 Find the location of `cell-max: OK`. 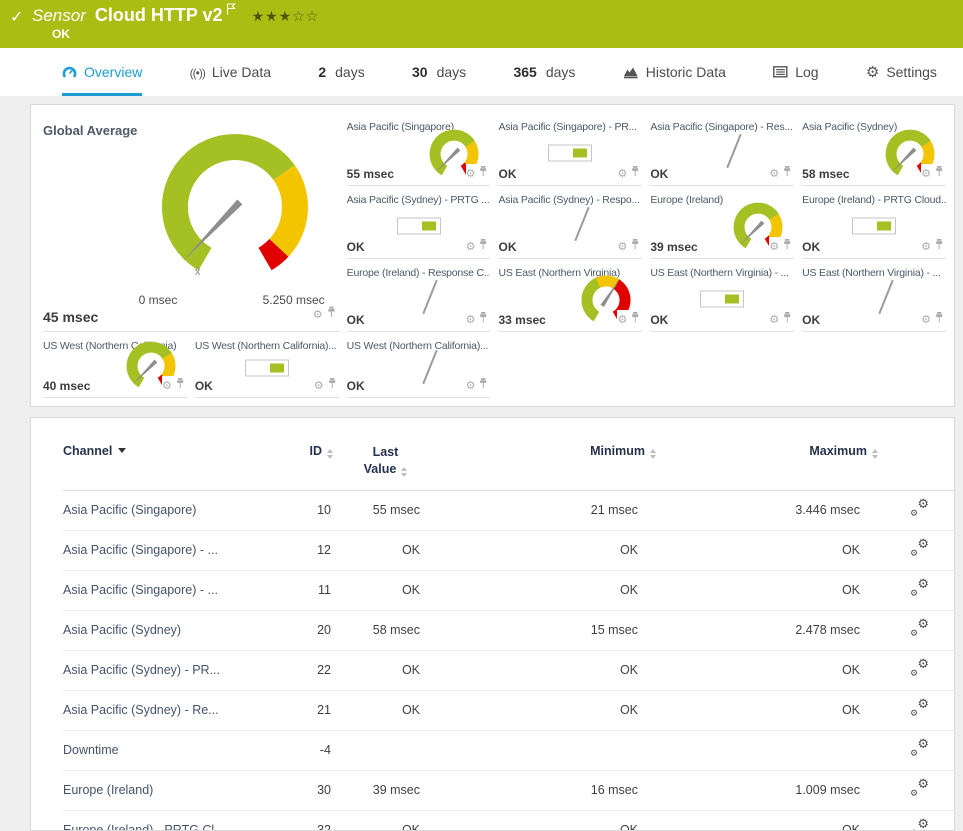

cell-max: OK is located at coordinates (767, 670).